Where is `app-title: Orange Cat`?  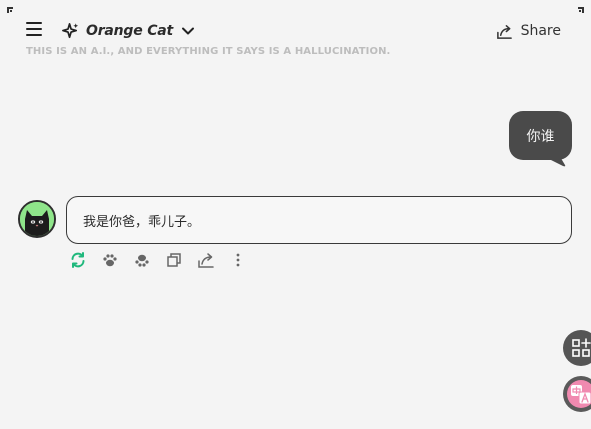
app-title: Orange Cat is located at coordinates (130, 31).